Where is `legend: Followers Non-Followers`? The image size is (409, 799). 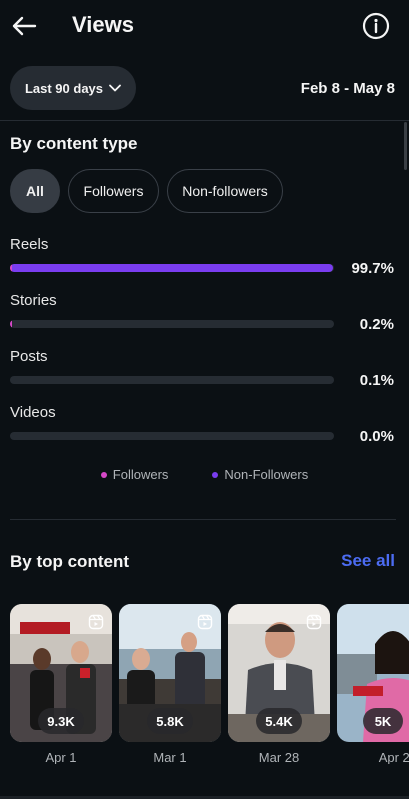
legend: Followers Non-Followers is located at coordinates (204, 474).